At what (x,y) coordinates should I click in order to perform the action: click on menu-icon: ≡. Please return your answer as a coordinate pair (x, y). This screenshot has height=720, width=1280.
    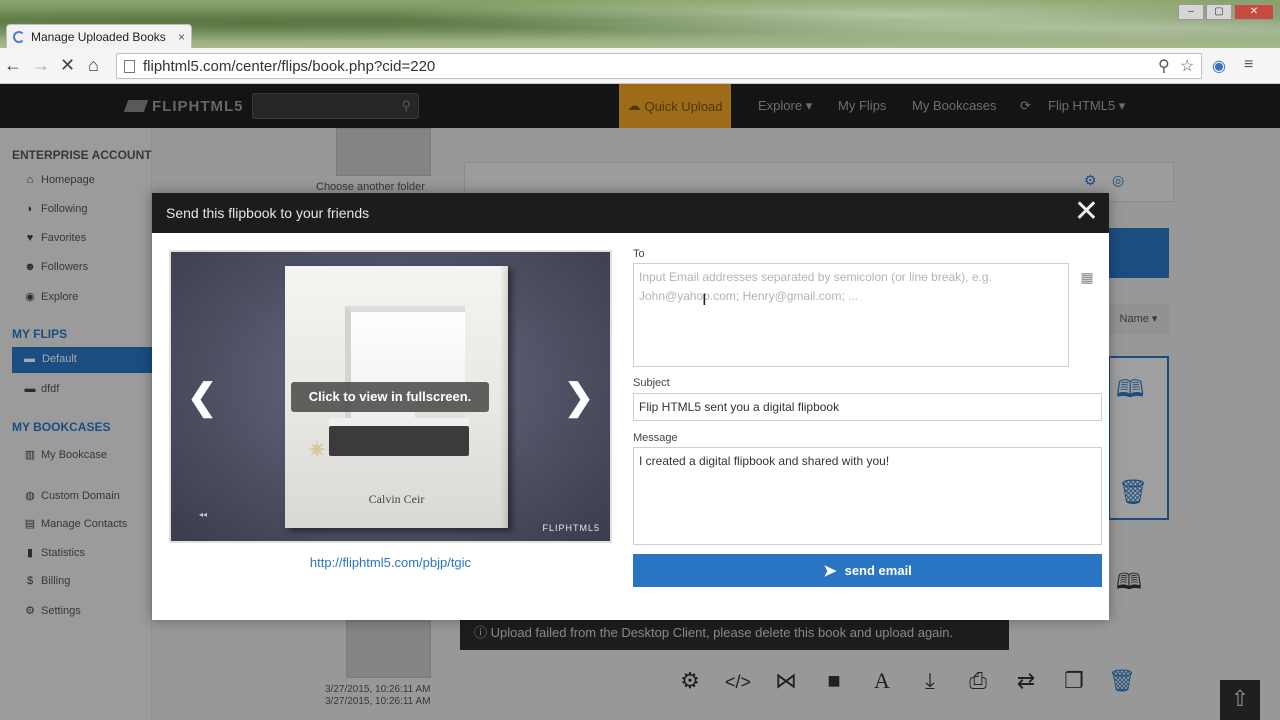
    Looking at the image, I should click on (1248, 65).